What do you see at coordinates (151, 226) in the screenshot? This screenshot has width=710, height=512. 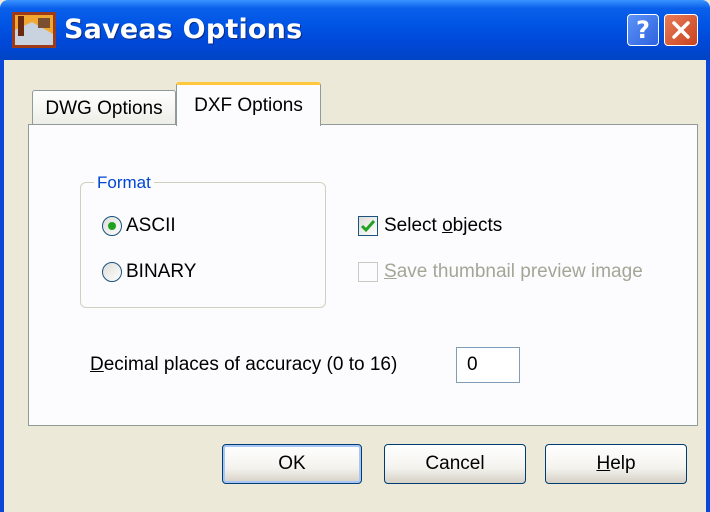 I see `ascii-radio-label: ASCII` at bounding box center [151, 226].